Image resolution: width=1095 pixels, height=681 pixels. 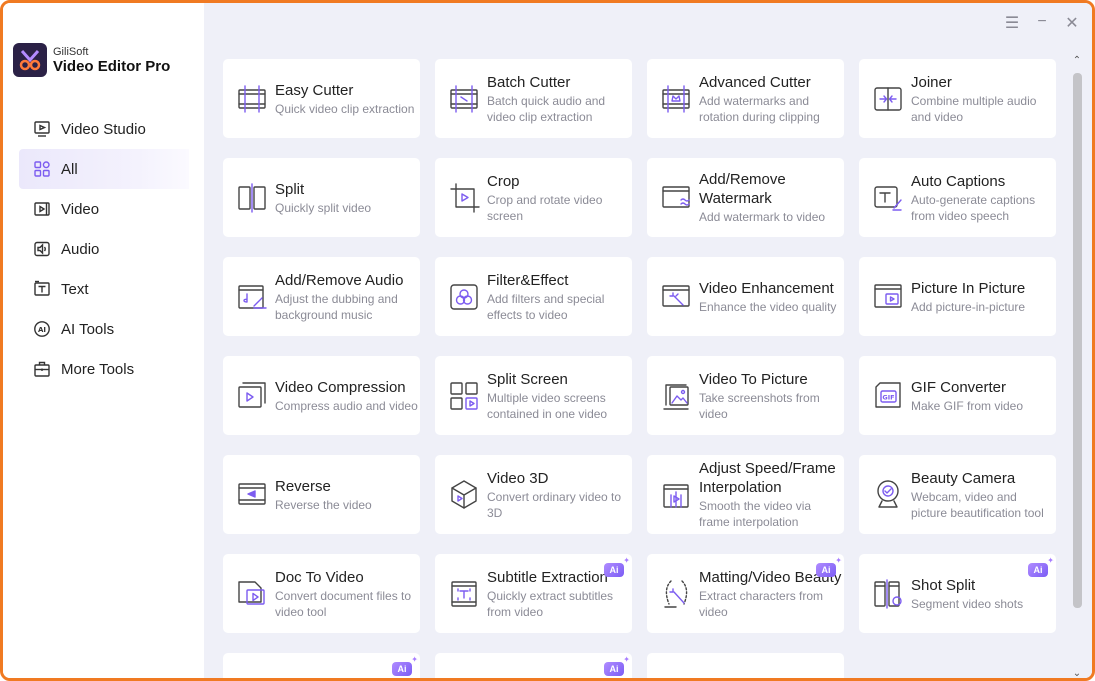 What do you see at coordinates (529, 82) in the screenshot?
I see `tool-title: Batch Cutter` at bounding box center [529, 82].